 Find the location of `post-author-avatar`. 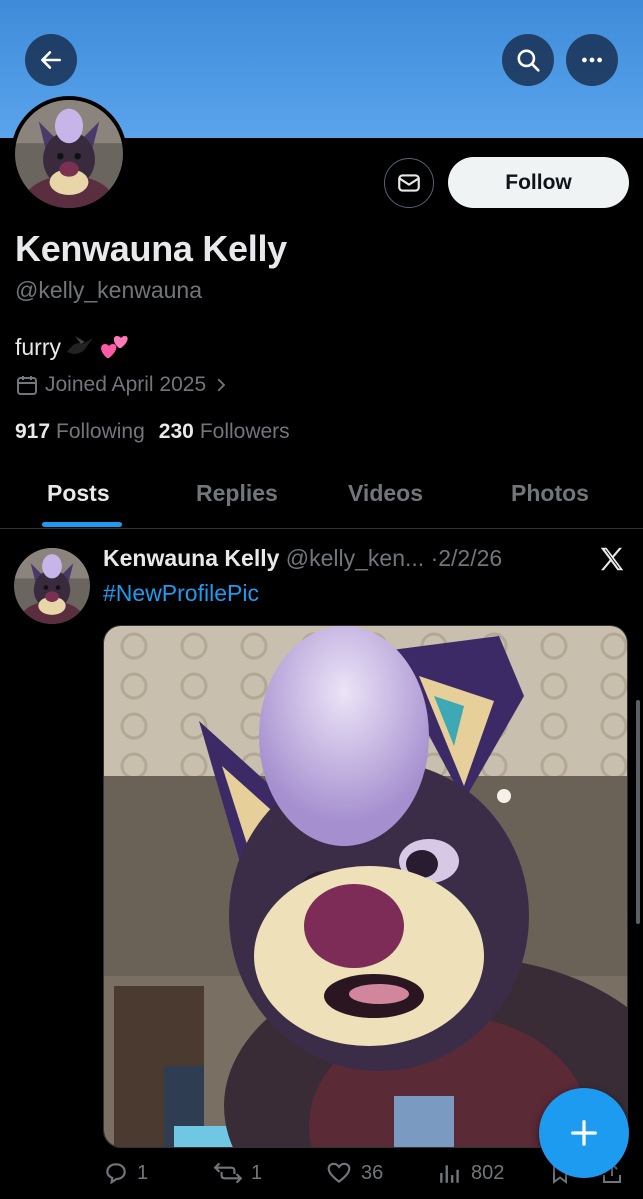

post-author-avatar is located at coordinates (52, 586).